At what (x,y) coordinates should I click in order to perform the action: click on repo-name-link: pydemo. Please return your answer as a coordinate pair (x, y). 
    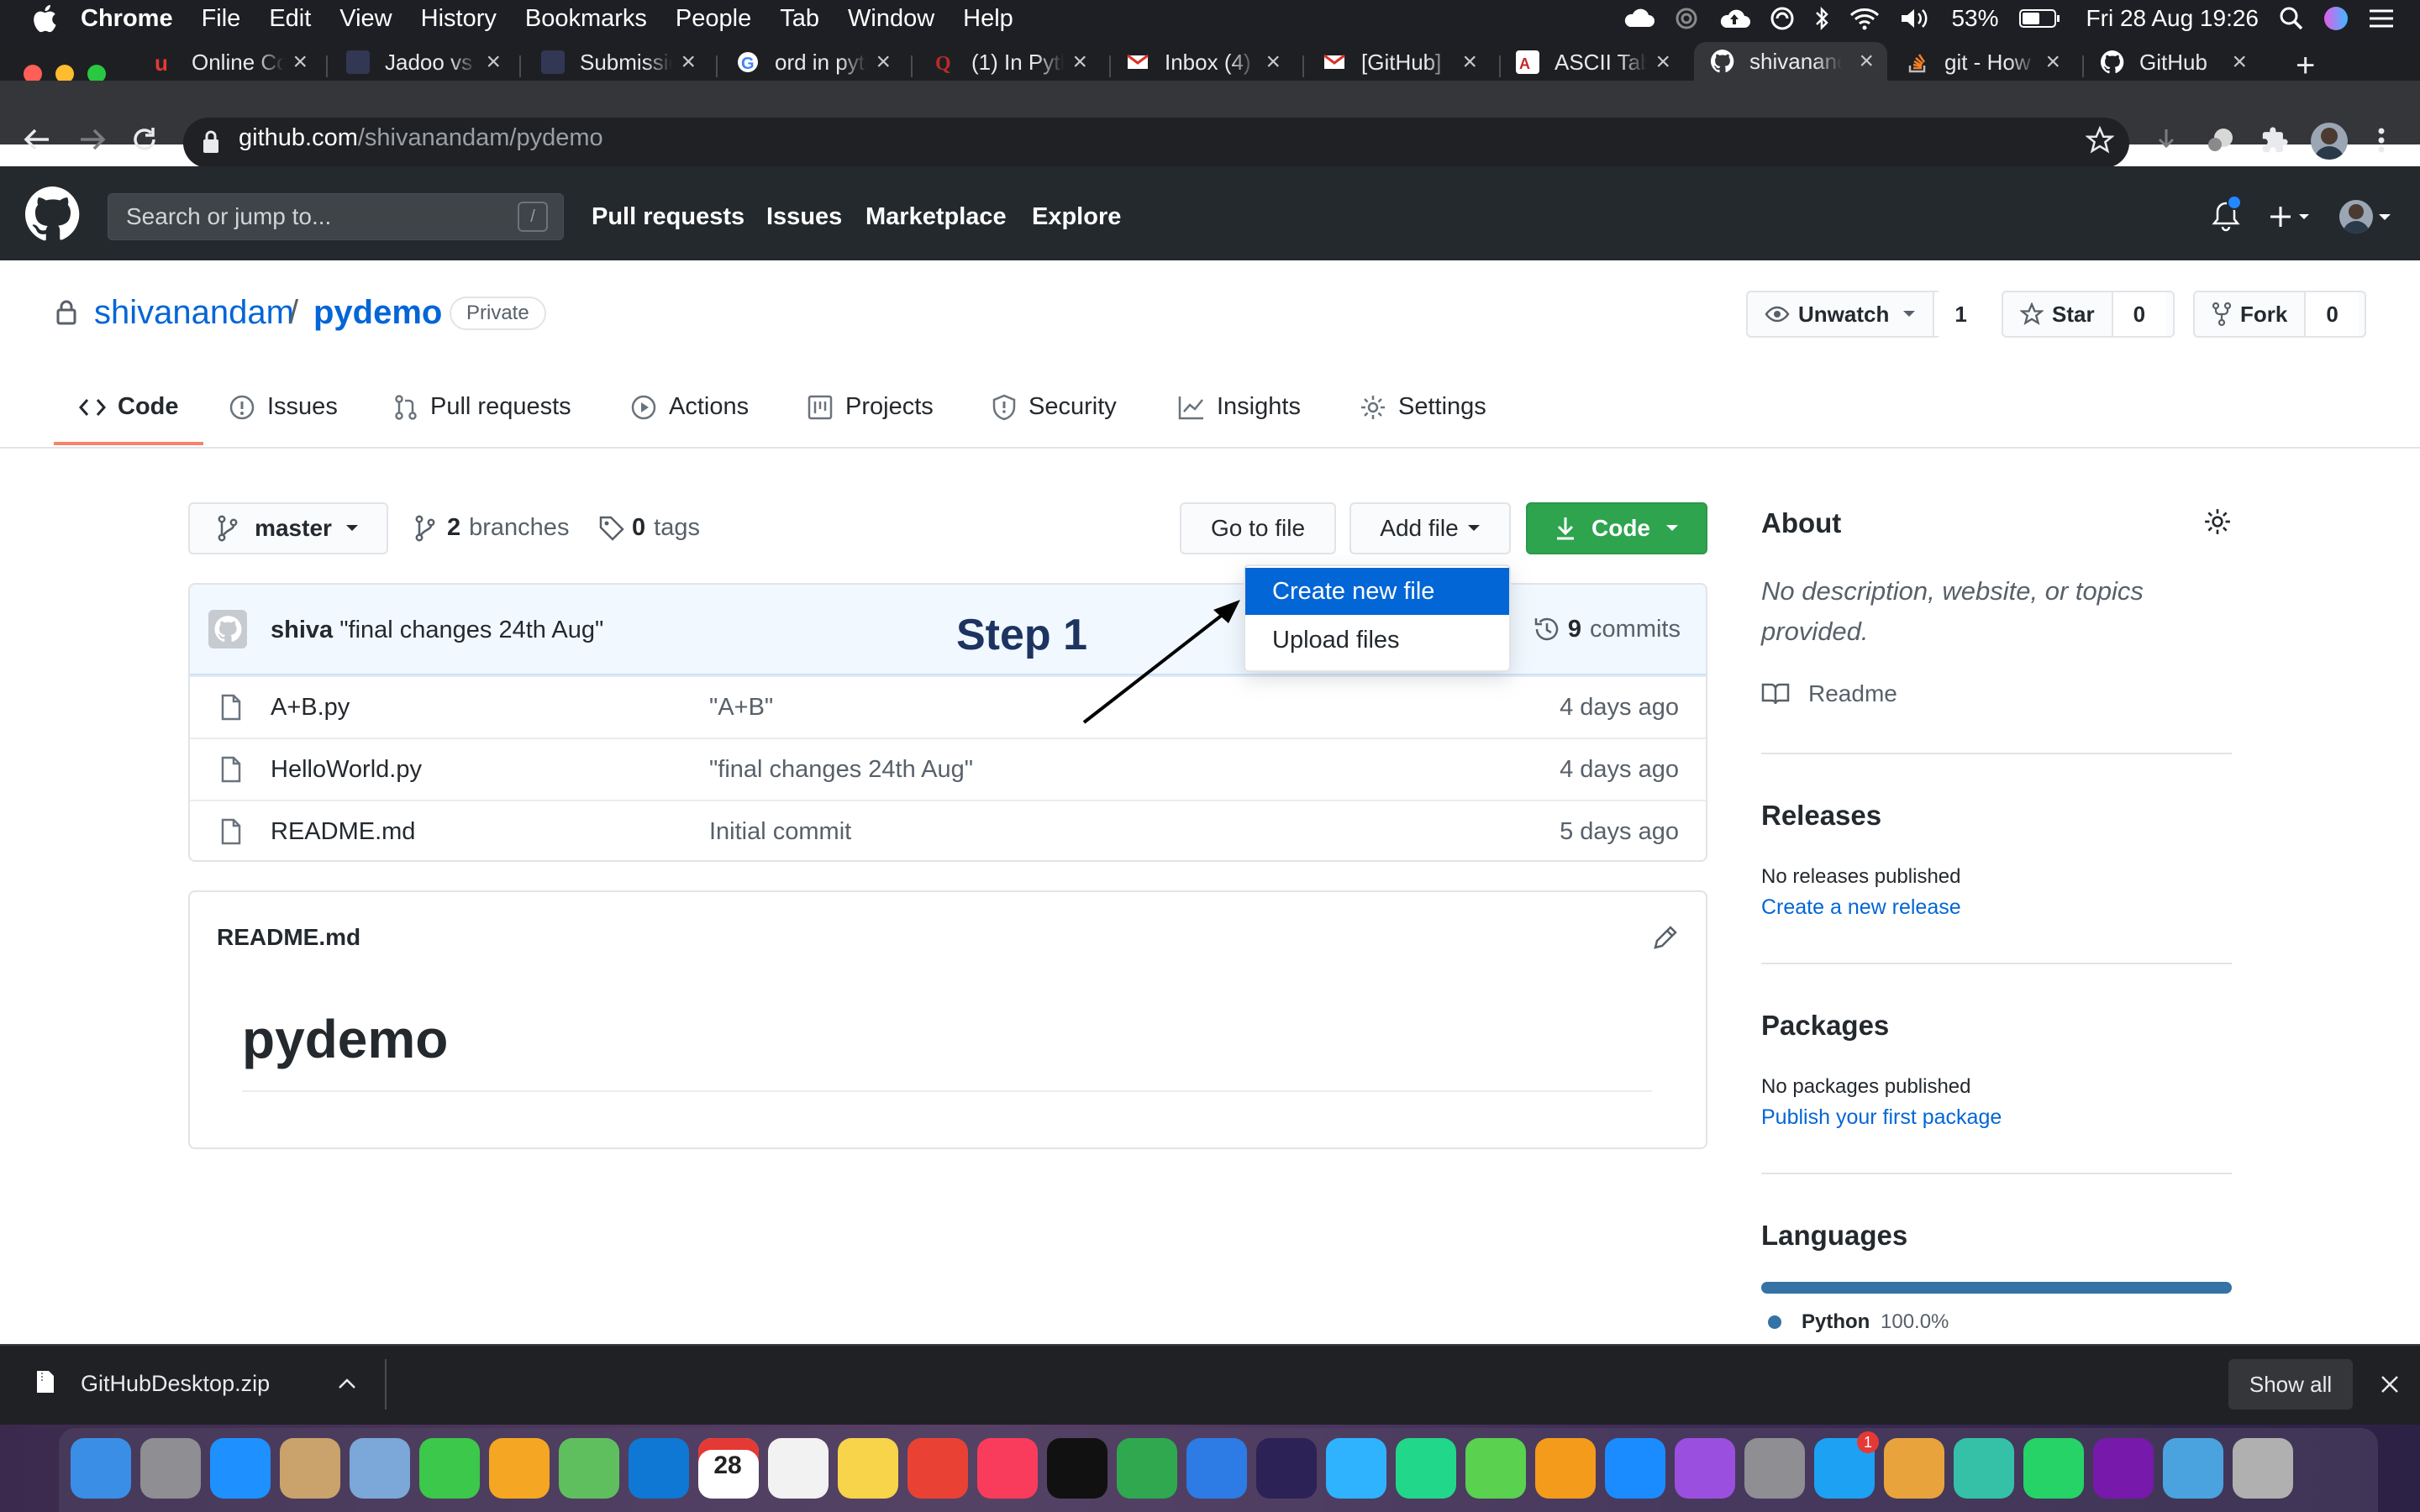
    Looking at the image, I should click on (377, 313).